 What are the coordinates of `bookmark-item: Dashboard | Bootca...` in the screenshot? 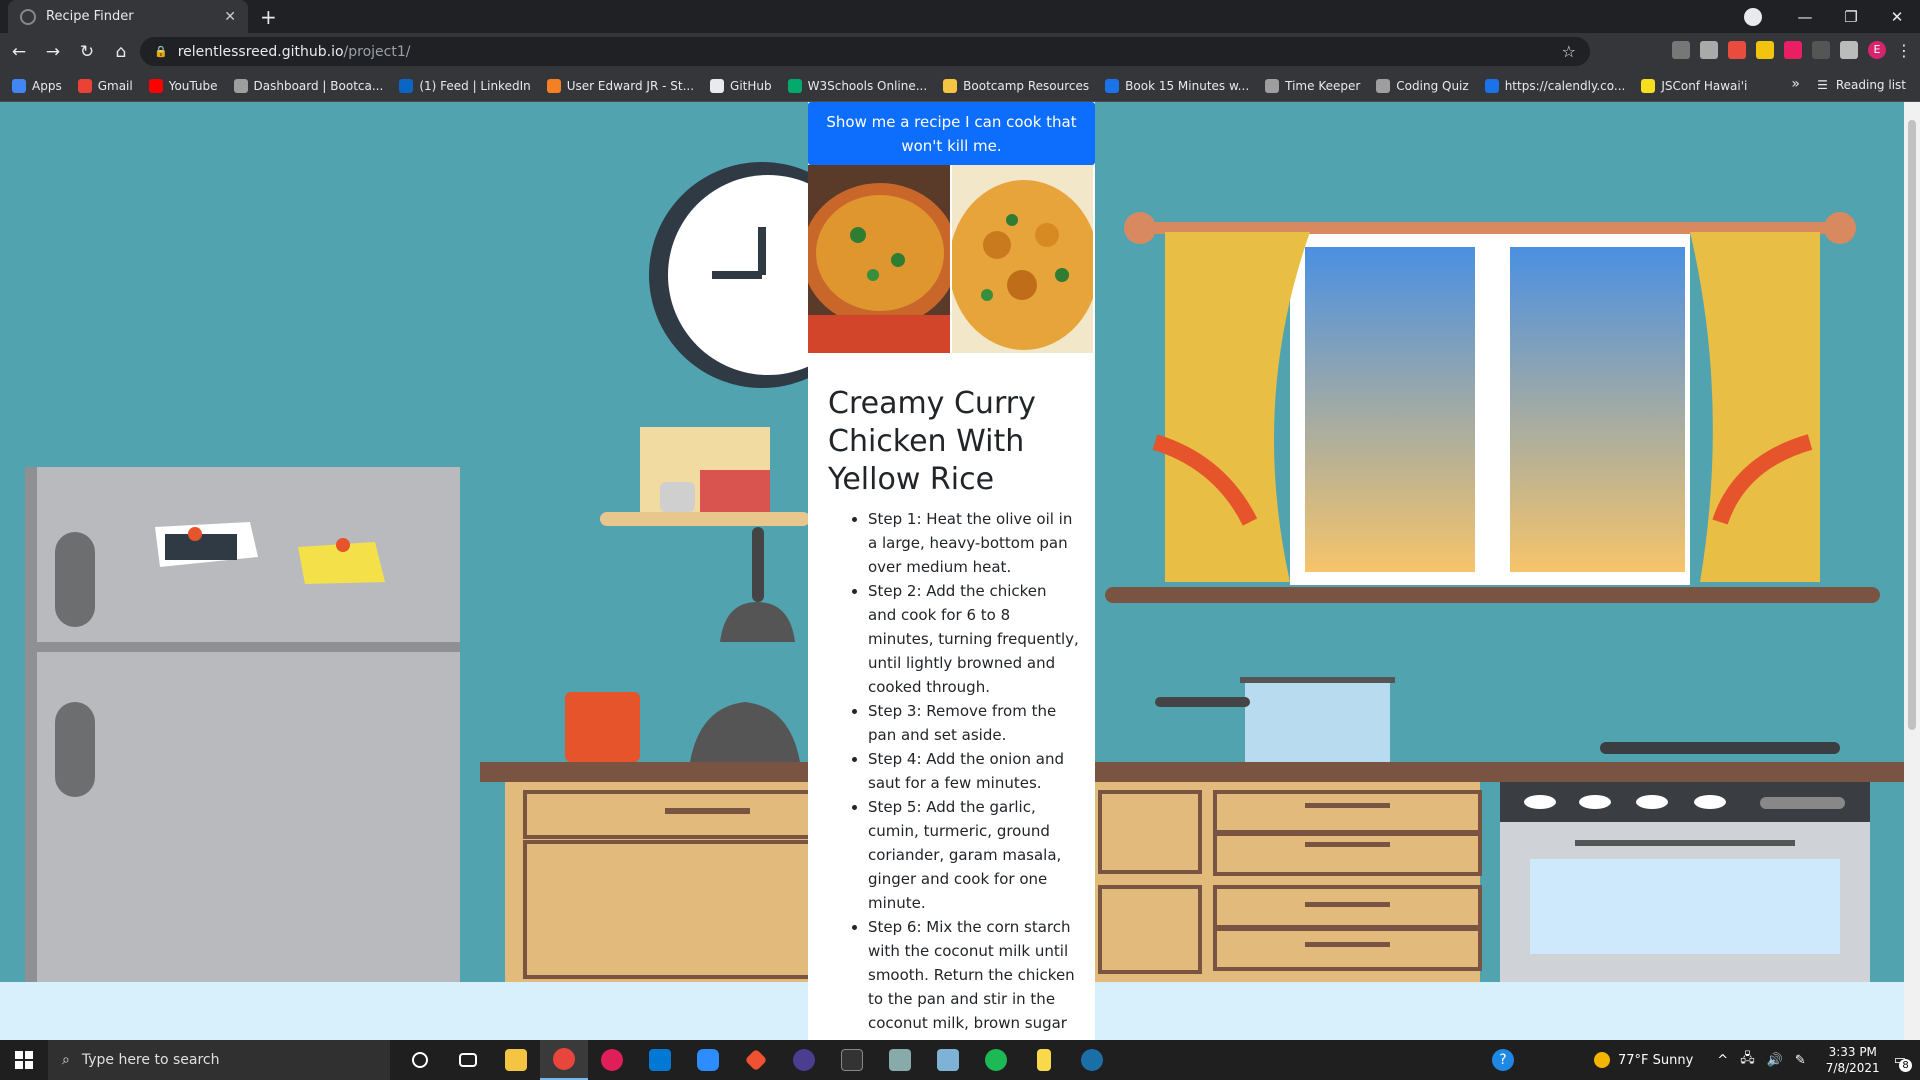 It's located at (308, 85).